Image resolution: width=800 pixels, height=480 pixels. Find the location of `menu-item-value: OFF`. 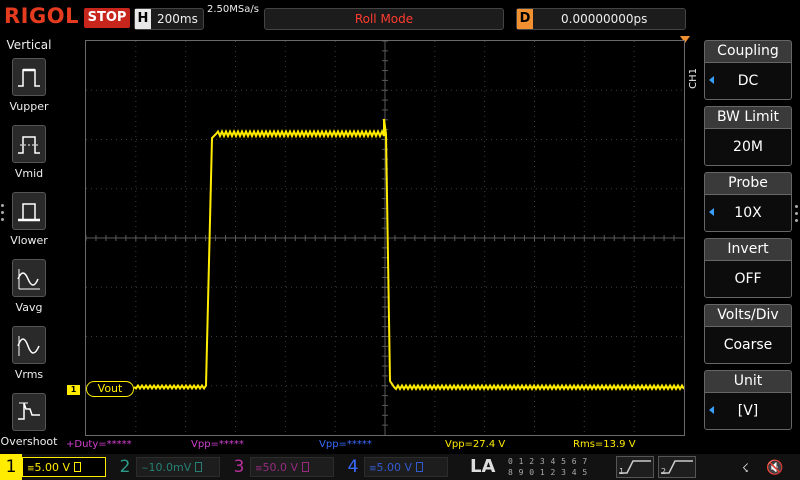

menu-item-value: OFF is located at coordinates (748, 279).